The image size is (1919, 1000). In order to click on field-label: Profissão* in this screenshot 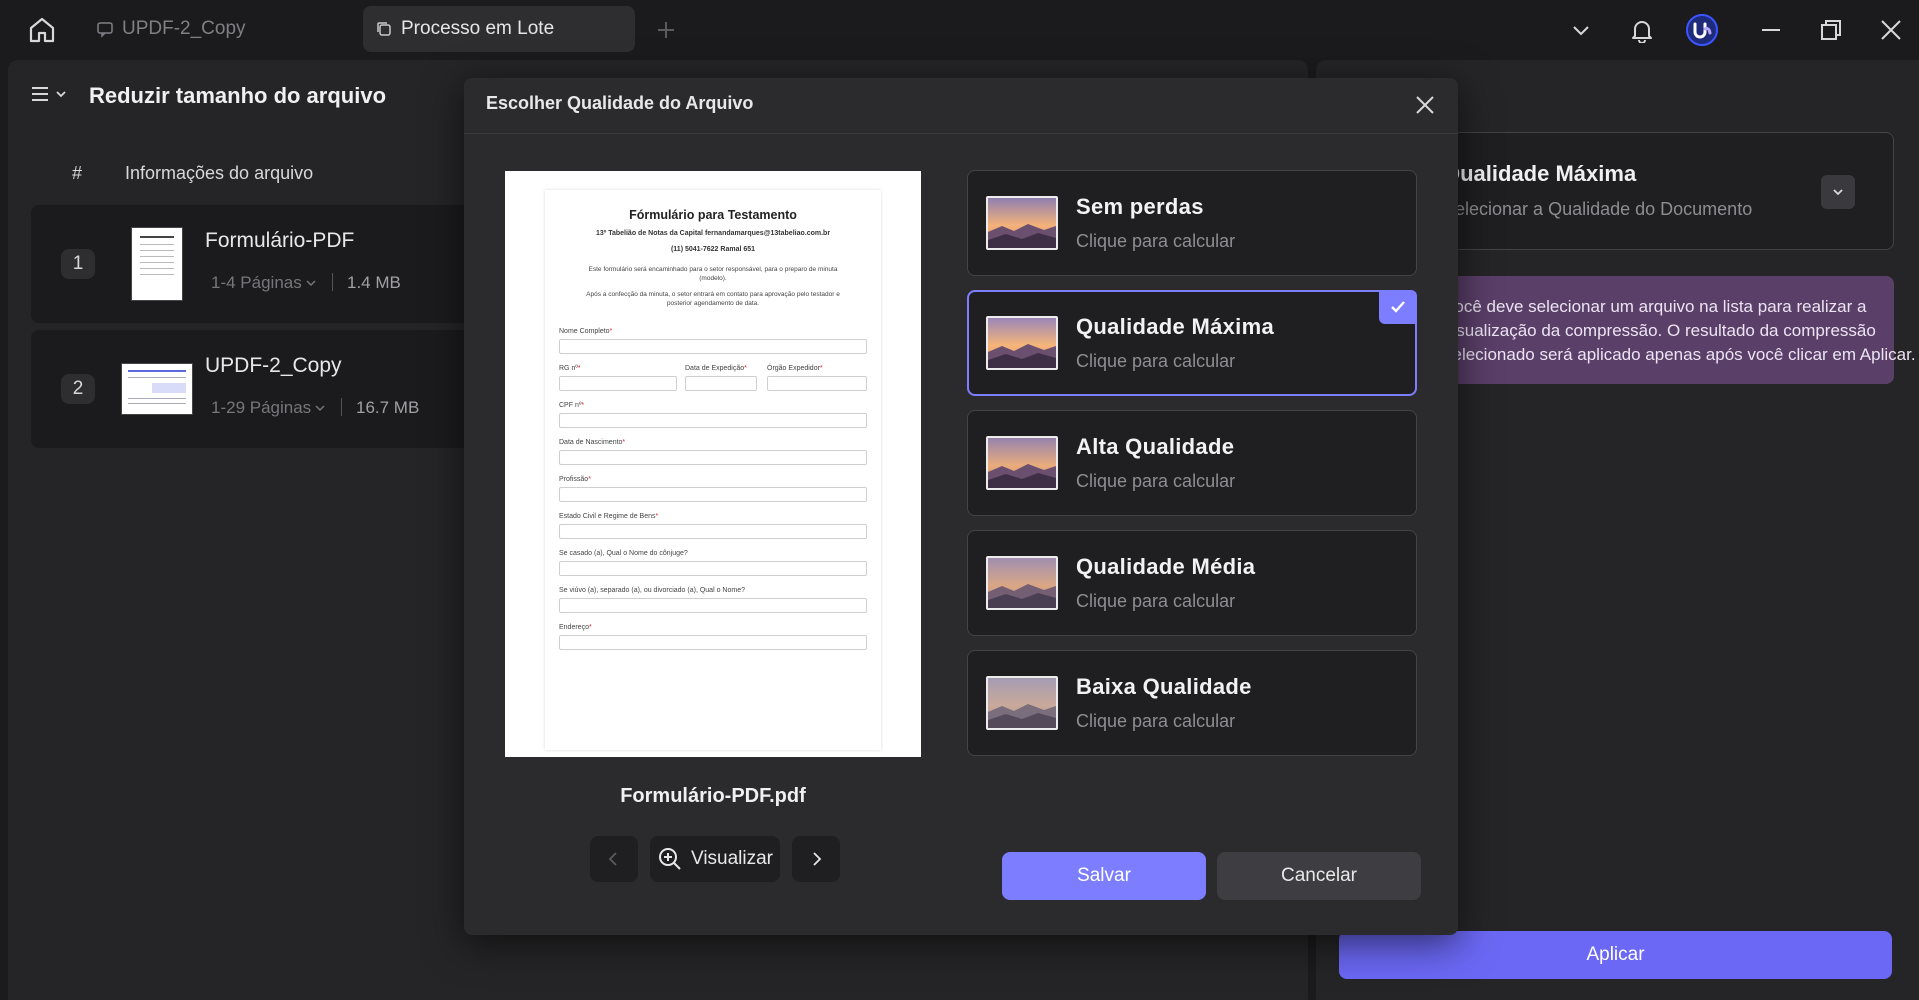, I will do `click(575, 479)`.